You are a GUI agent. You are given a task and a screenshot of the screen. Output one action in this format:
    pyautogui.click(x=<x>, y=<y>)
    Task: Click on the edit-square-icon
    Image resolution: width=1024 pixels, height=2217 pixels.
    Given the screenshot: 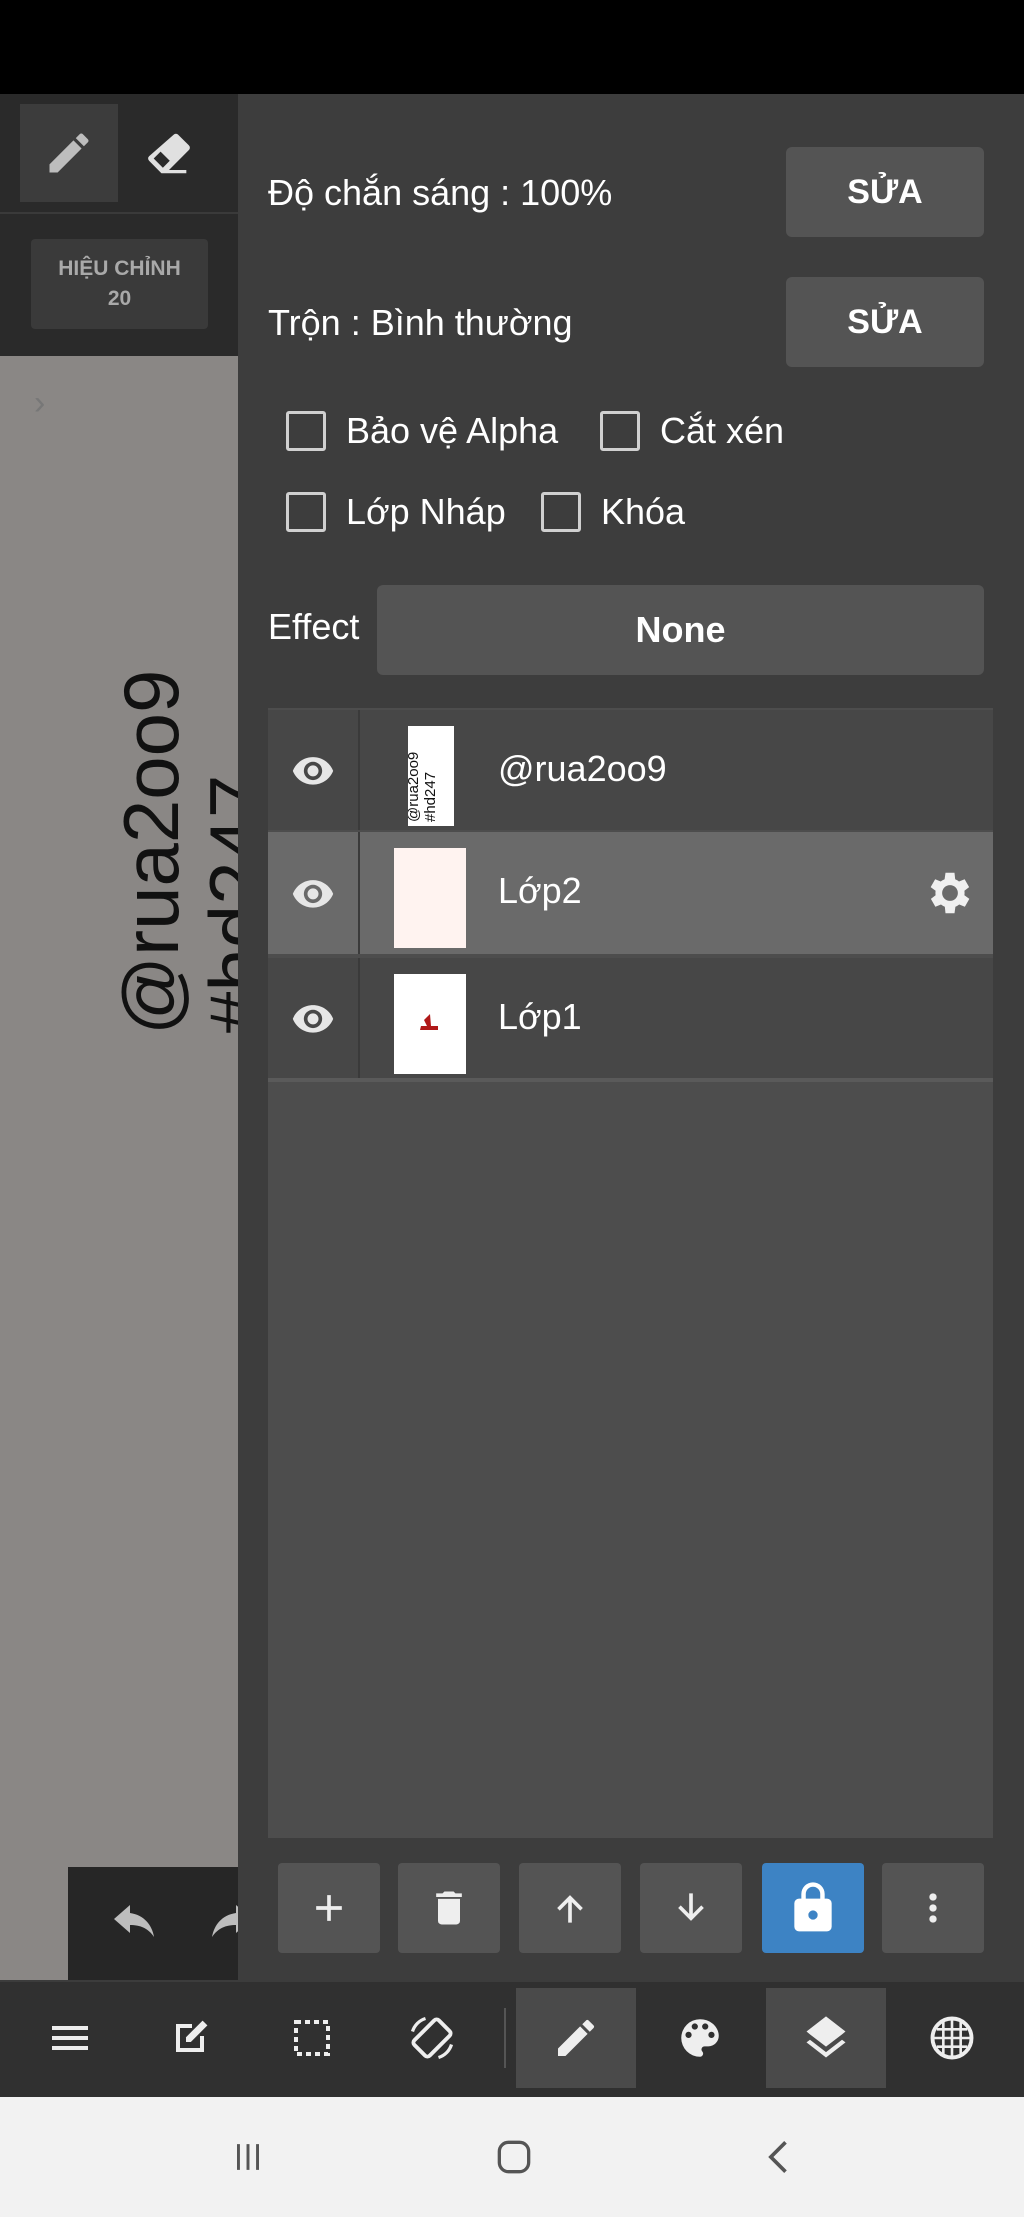 What is the action you would take?
    pyautogui.click(x=192, y=2036)
    